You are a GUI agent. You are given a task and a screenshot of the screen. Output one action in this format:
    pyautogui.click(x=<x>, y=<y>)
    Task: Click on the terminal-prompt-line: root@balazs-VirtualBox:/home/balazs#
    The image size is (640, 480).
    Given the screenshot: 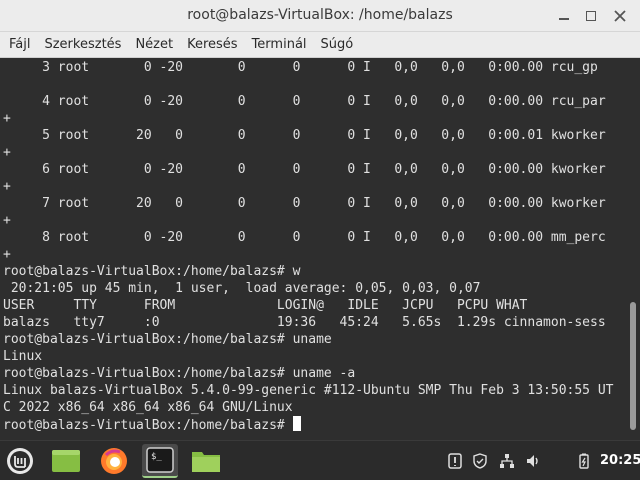 What is the action you would take?
    pyautogui.click(x=152, y=424)
    